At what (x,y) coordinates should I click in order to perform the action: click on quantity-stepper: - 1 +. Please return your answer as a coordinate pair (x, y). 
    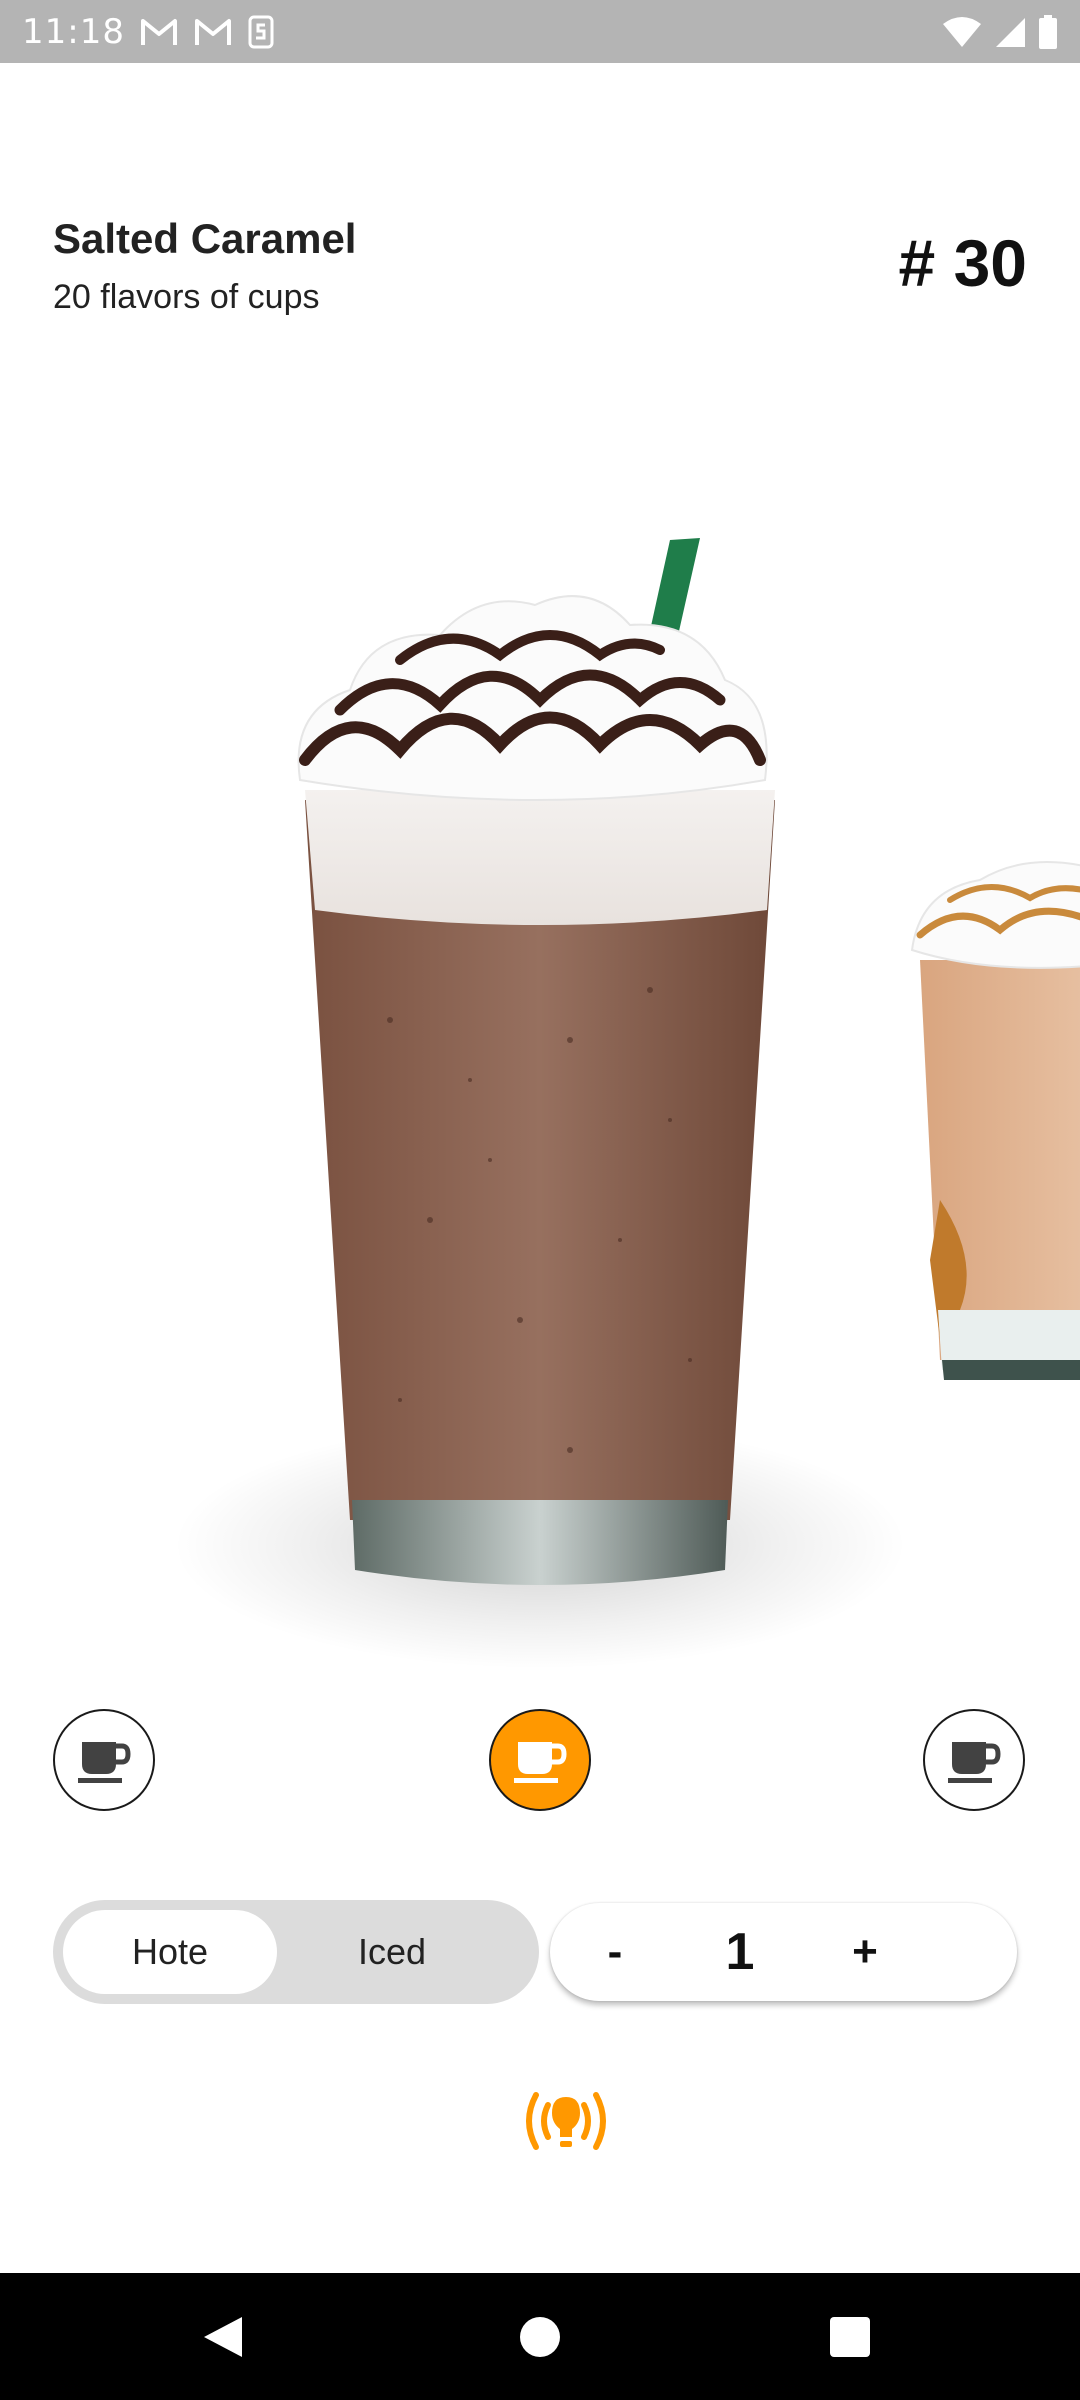
    Looking at the image, I should click on (783, 1952).